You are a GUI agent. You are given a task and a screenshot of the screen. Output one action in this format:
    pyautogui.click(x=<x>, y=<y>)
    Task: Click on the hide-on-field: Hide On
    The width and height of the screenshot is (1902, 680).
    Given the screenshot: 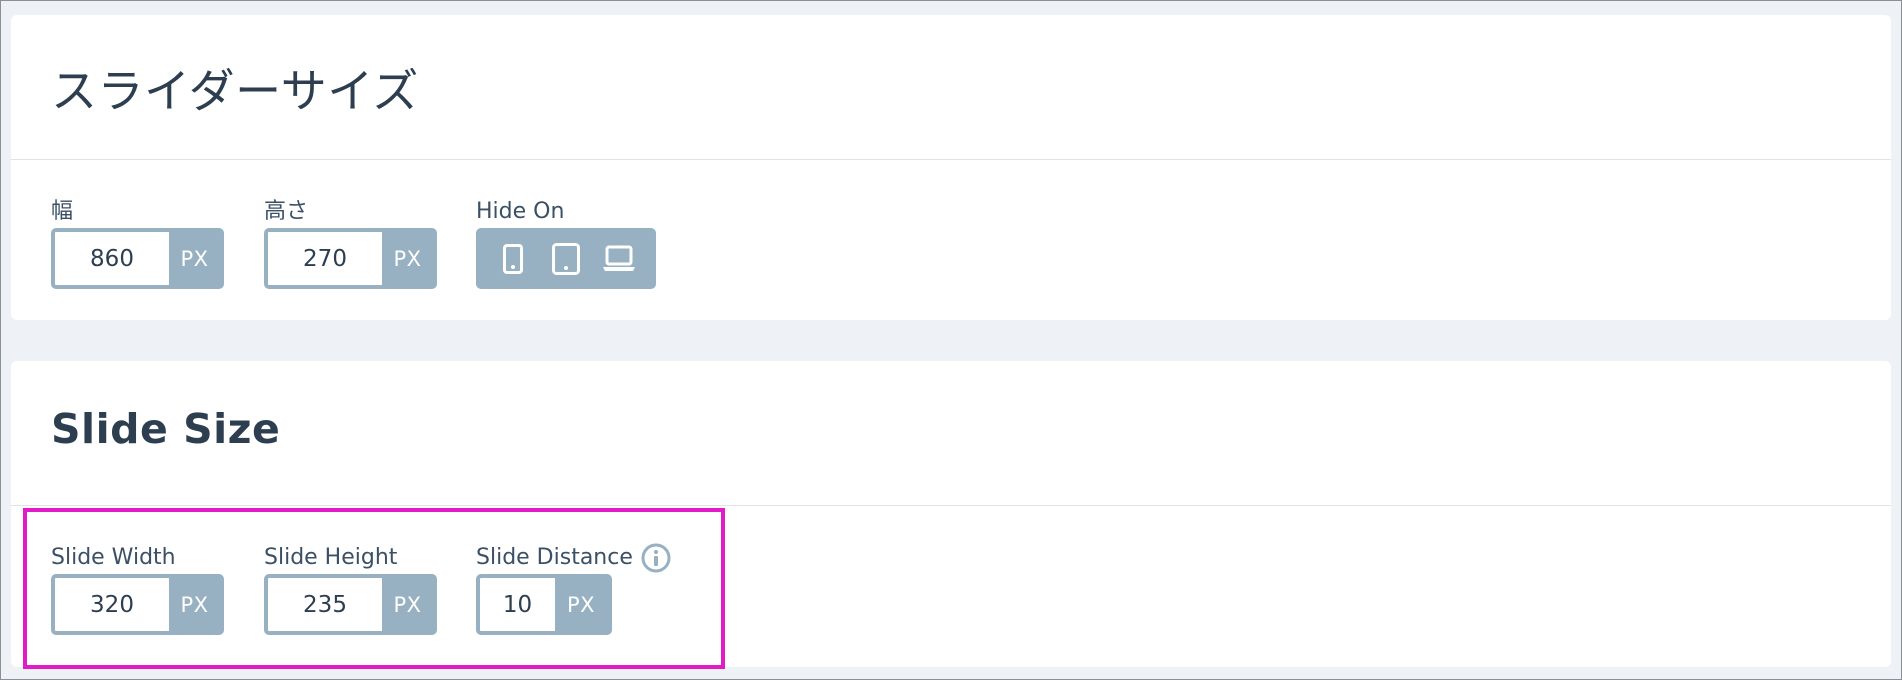 What is the action you would take?
    pyautogui.click(x=566, y=242)
    